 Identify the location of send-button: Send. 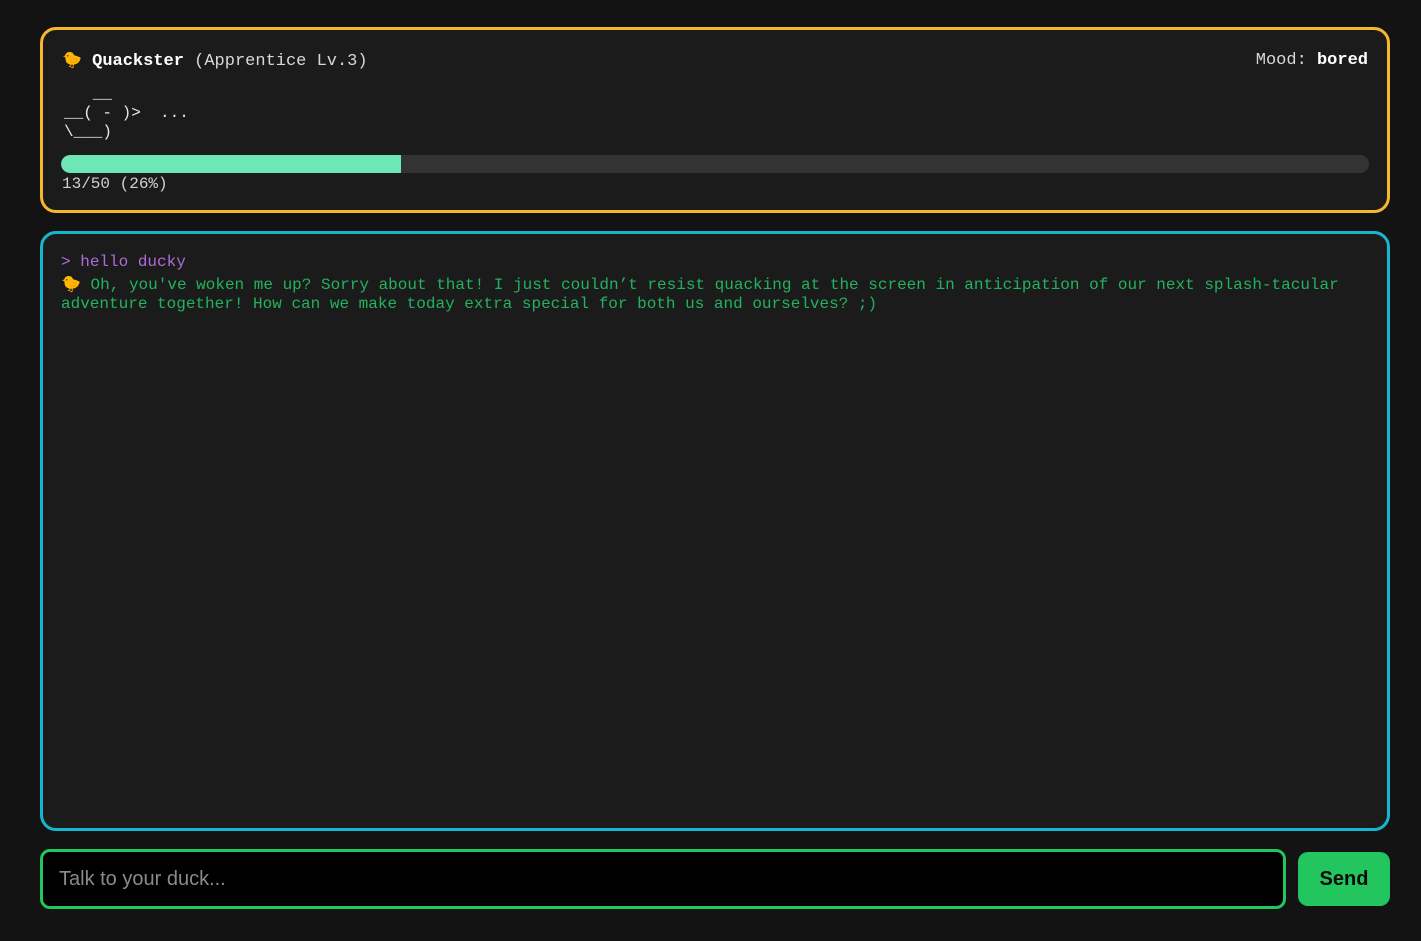
(1344, 879).